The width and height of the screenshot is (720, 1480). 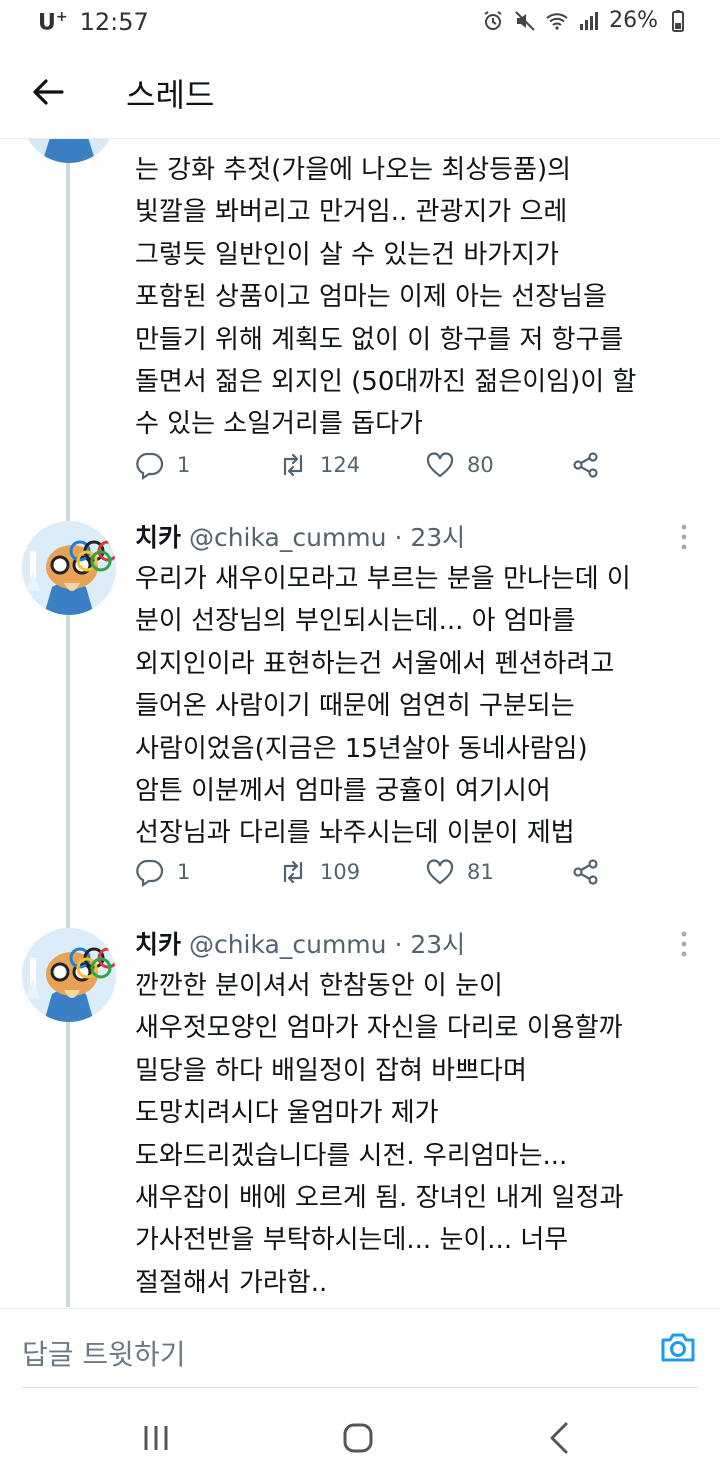 I want to click on tweet-line: 그렇듯 일반인이 살 수 있는건 바가지가, so click(x=347, y=254).